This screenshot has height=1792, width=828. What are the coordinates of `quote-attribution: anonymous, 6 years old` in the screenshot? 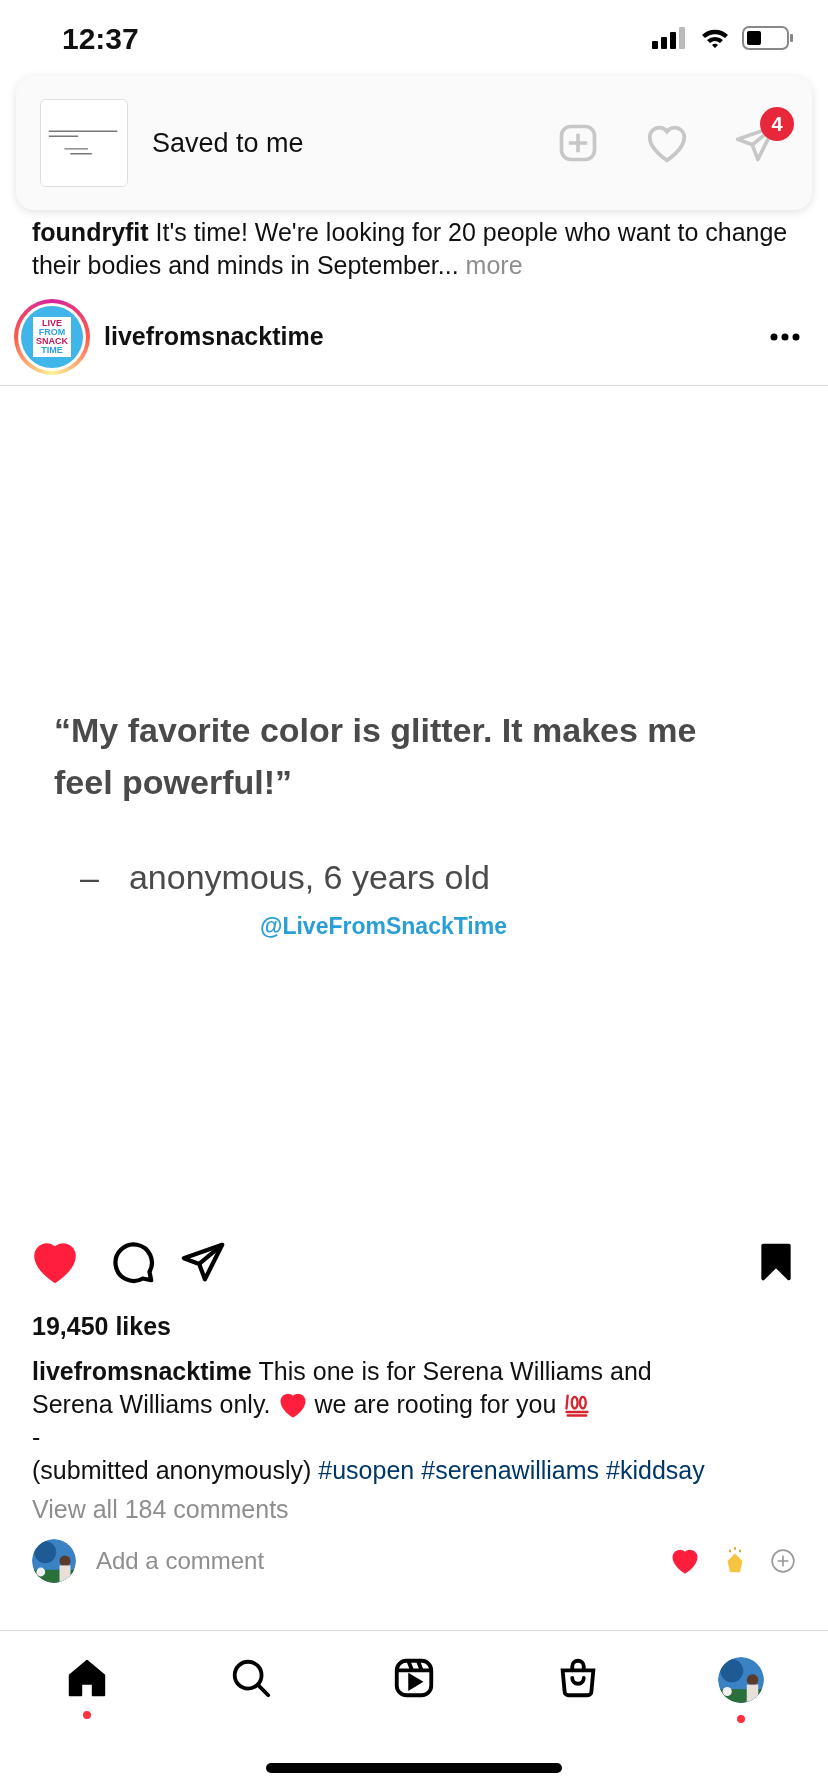 It's located at (309, 878).